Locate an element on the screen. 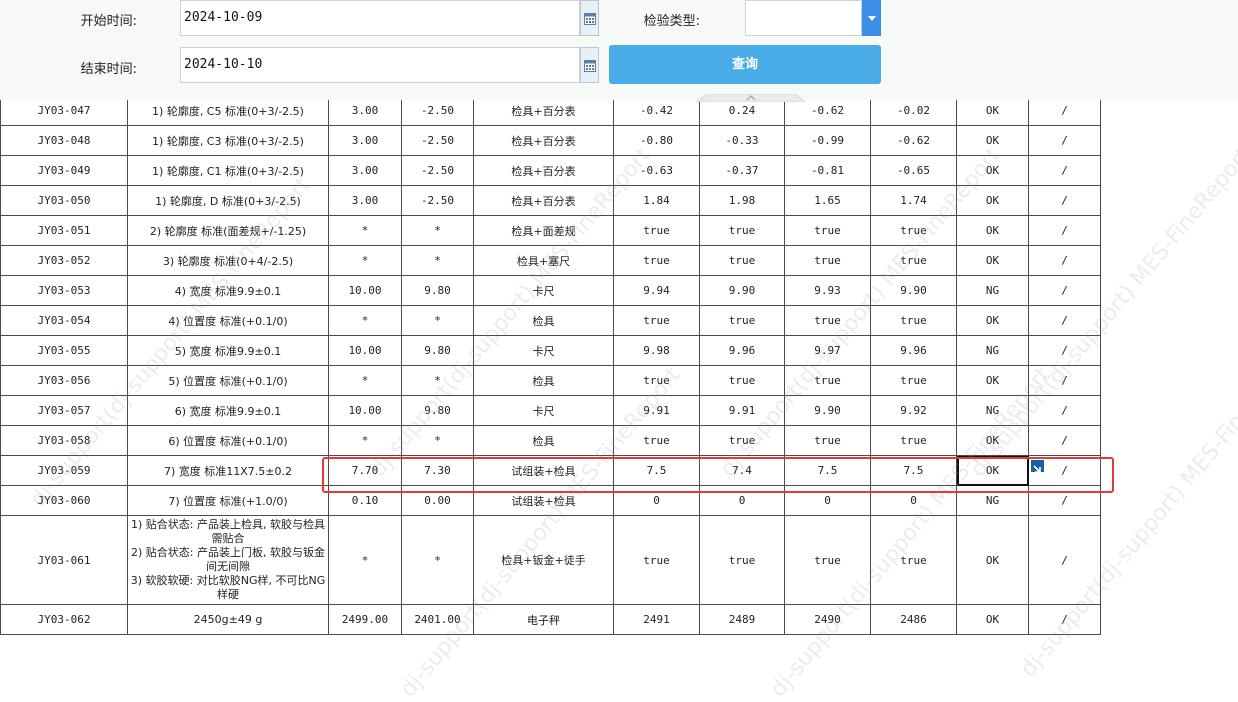  start-date-input: 2024-10-09 is located at coordinates (380, 18).